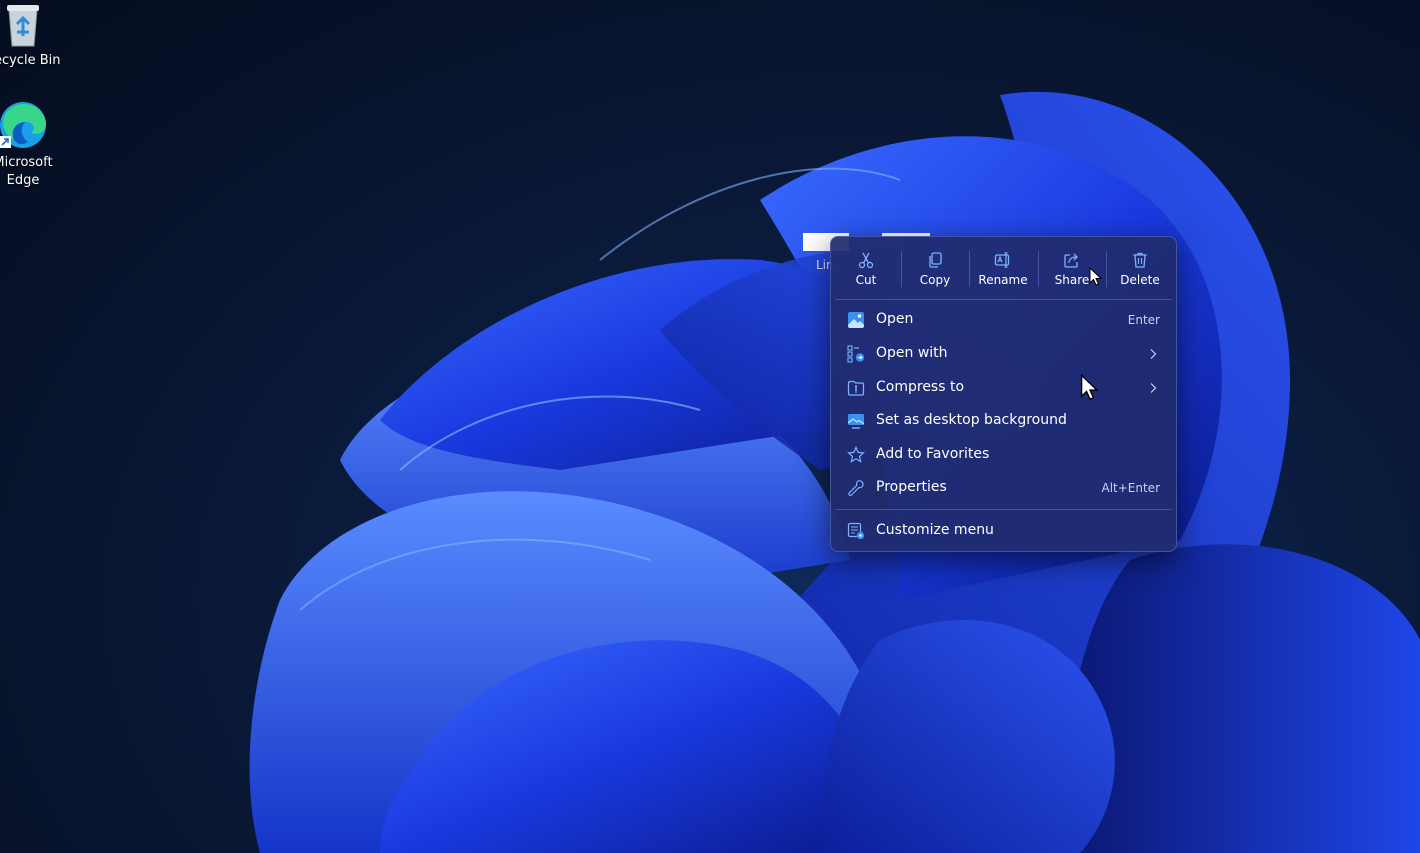 This screenshot has width=1420, height=853. I want to click on cut-label: Cut, so click(866, 280).